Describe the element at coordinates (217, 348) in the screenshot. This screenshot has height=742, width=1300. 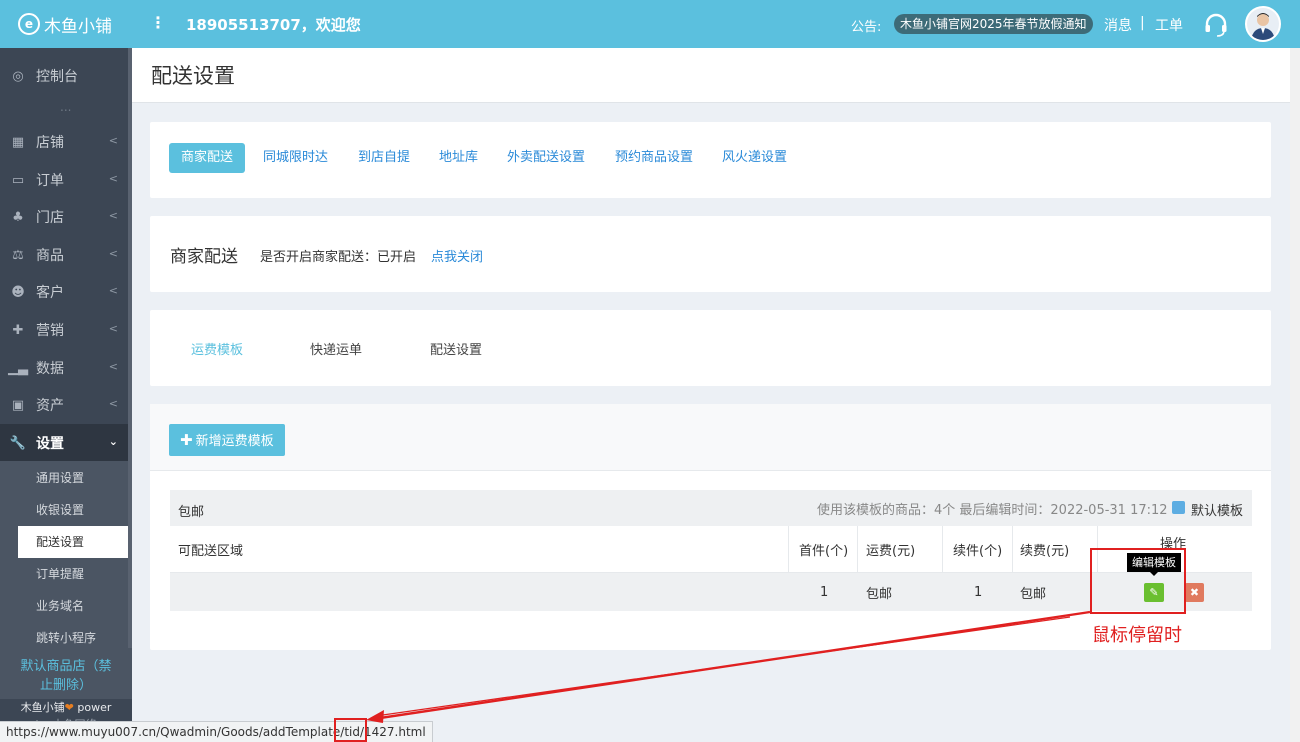
I see `subtab-freight-template: 运费模板` at that location.